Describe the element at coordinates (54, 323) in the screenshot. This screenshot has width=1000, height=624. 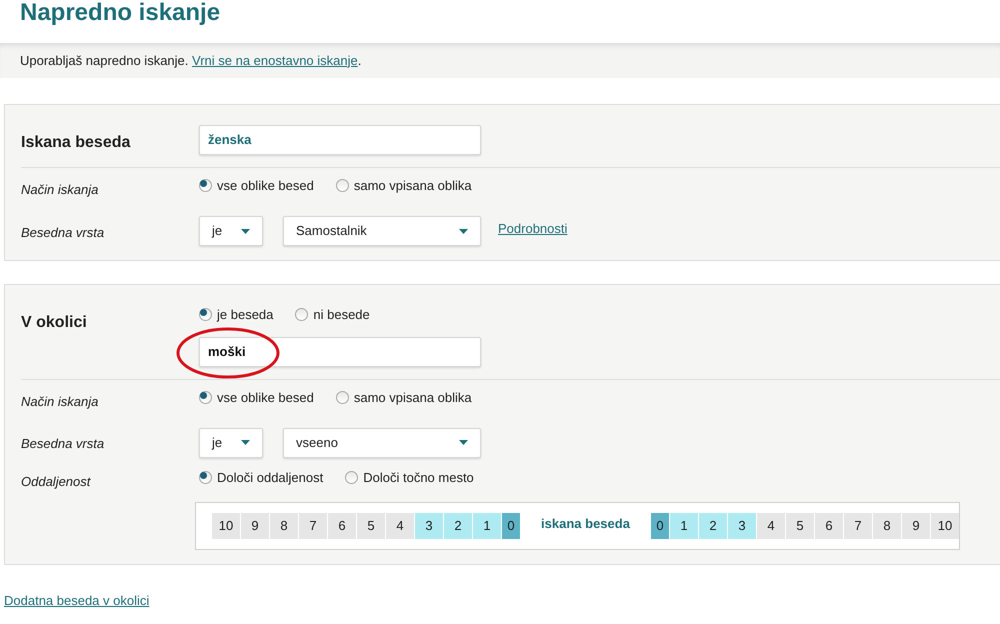
I see `section-heading: V okolici` at that location.